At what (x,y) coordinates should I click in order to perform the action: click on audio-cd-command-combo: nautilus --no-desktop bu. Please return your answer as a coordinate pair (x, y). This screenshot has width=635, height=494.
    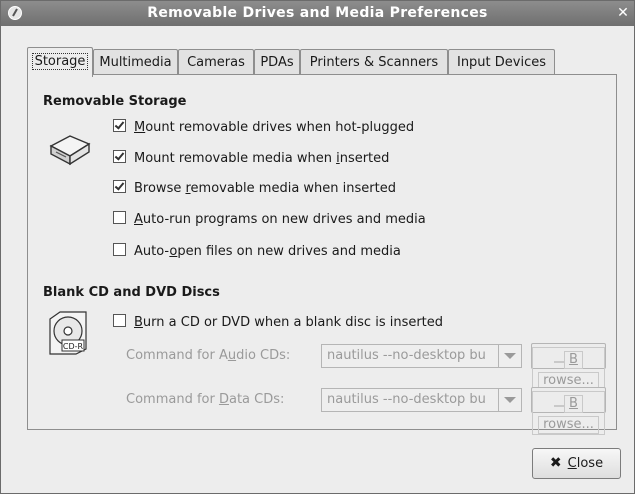
    Looking at the image, I should click on (421, 356).